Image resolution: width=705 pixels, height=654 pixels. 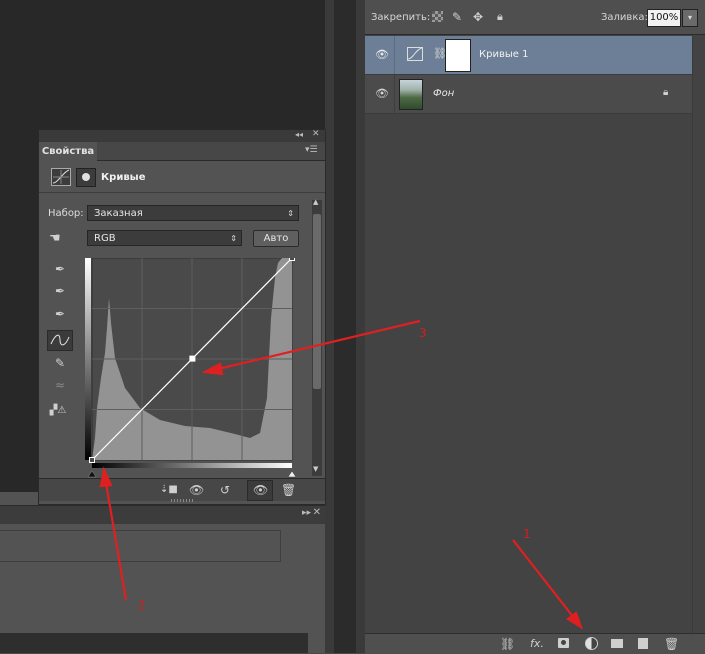 What do you see at coordinates (527, 534) in the screenshot?
I see `annotation-label-1: 1` at bounding box center [527, 534].